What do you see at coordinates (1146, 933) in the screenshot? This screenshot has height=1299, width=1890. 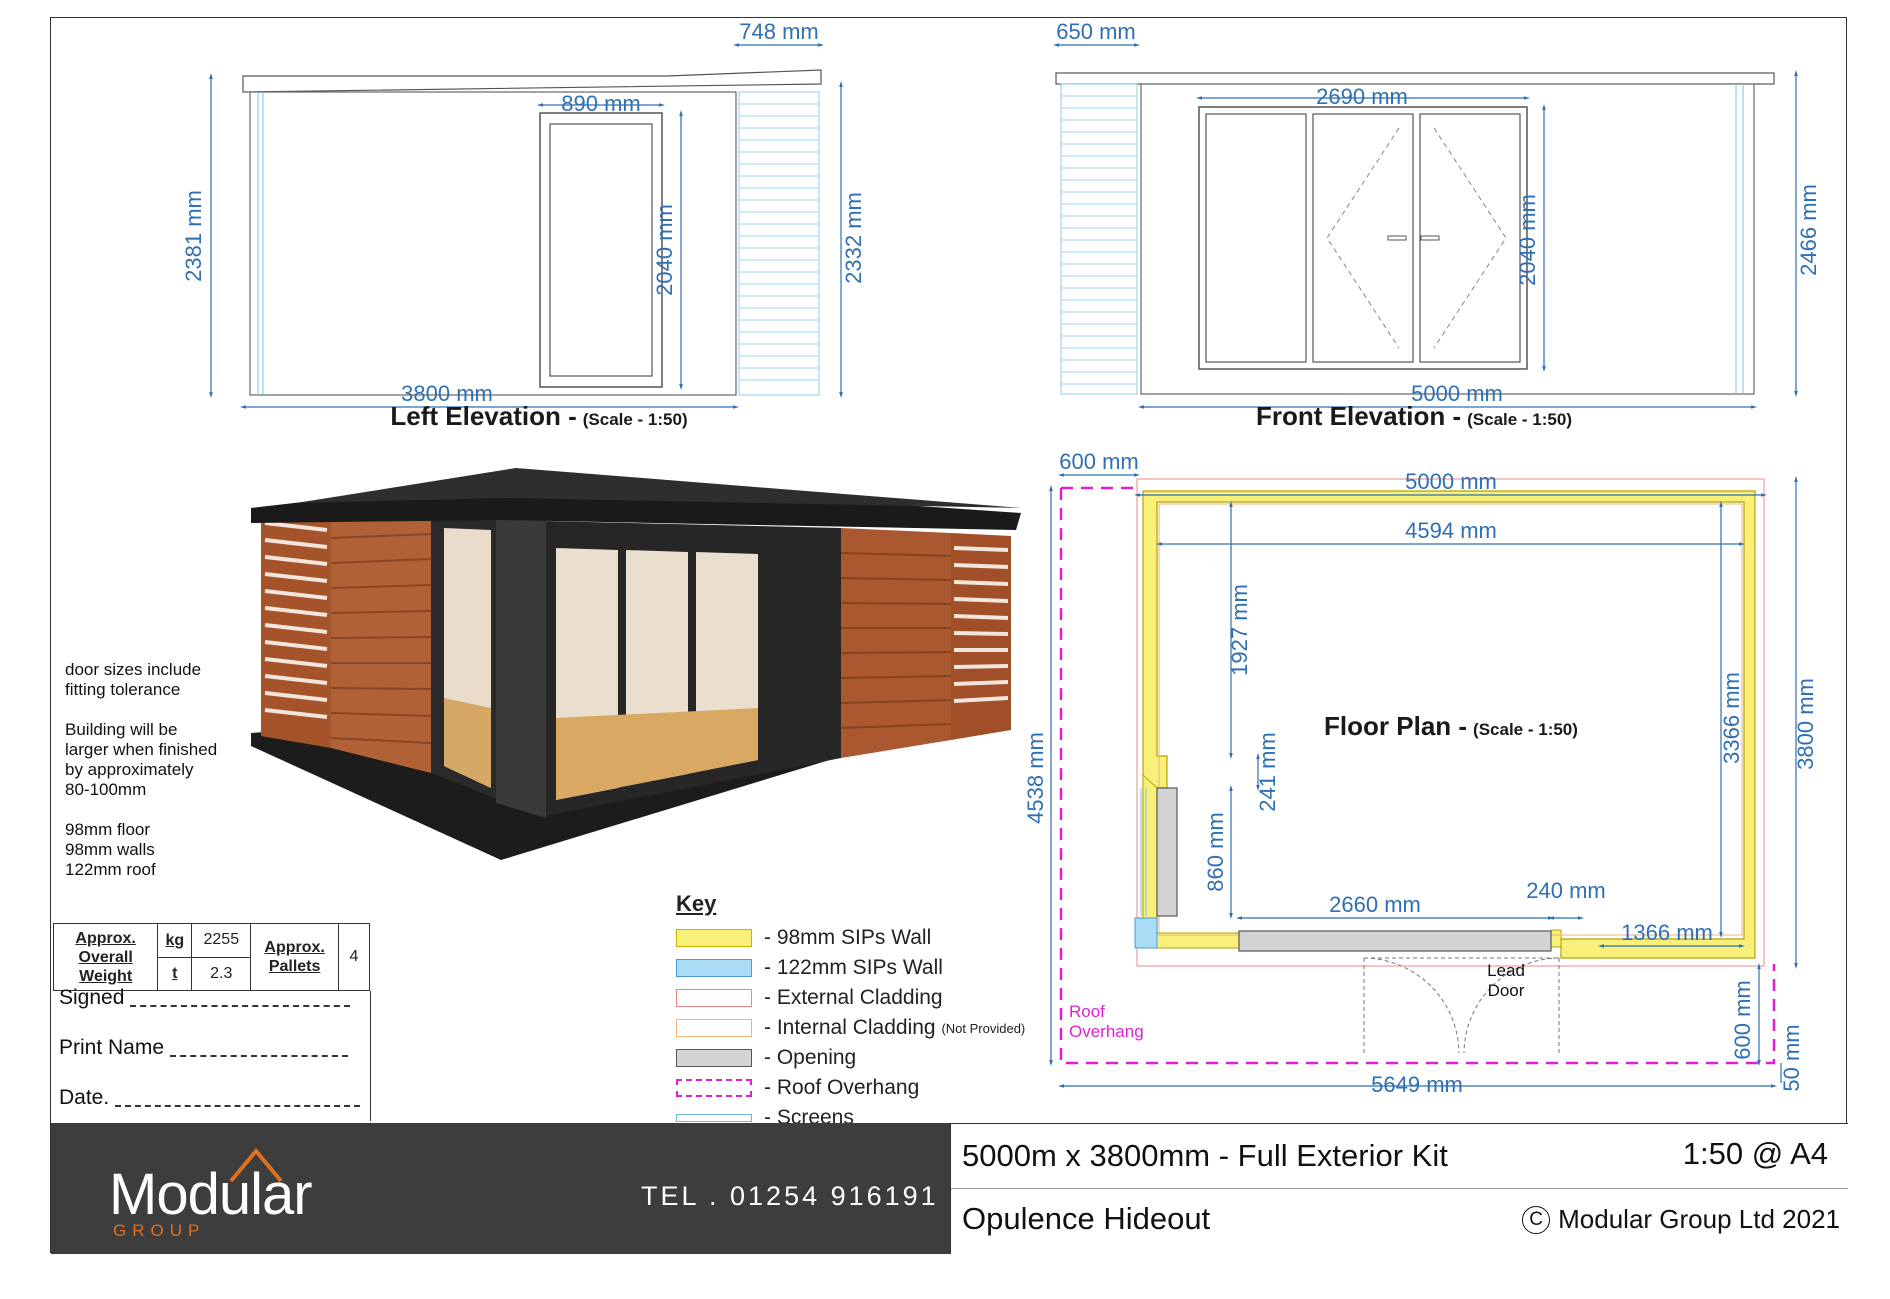 I see `sips-wall-122mm` at bounding box center [1146, 933].